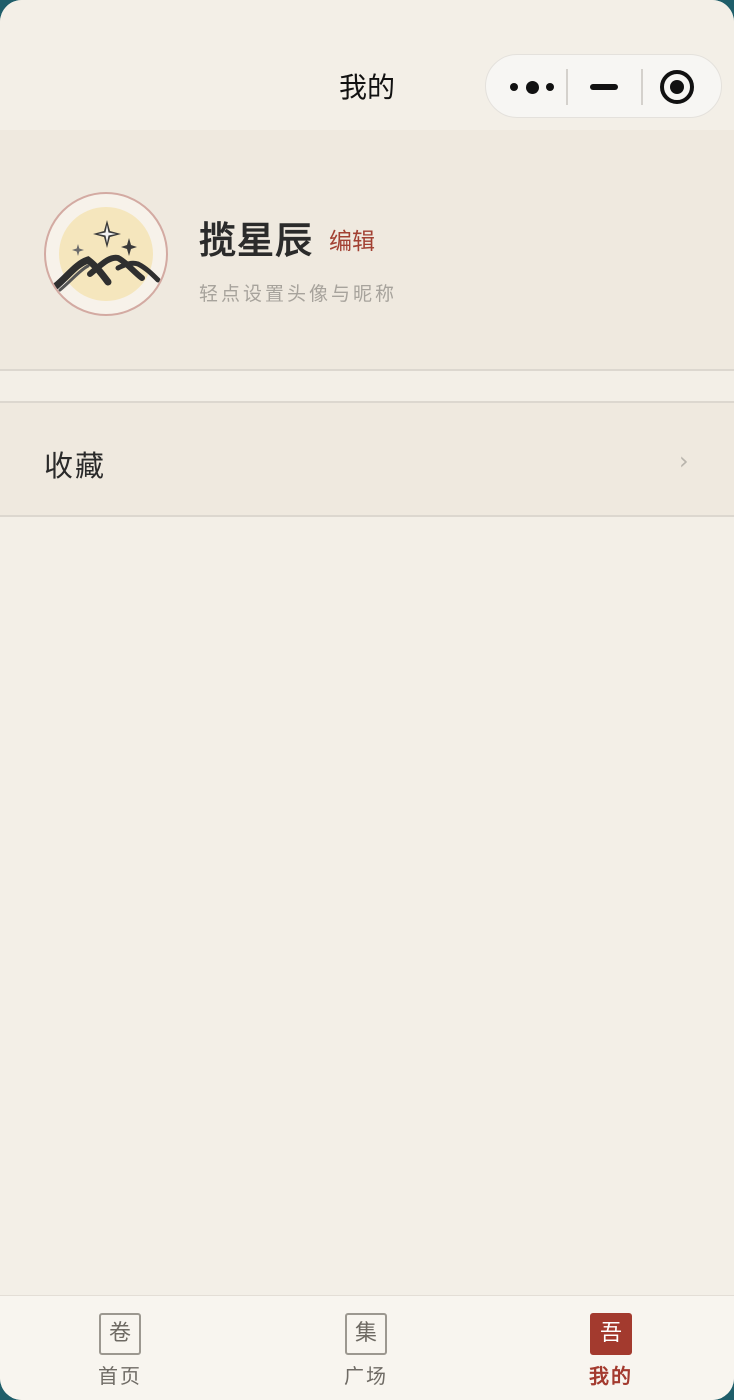  I want to click on tab-plaza: 集 广场, so click(366, 1348).